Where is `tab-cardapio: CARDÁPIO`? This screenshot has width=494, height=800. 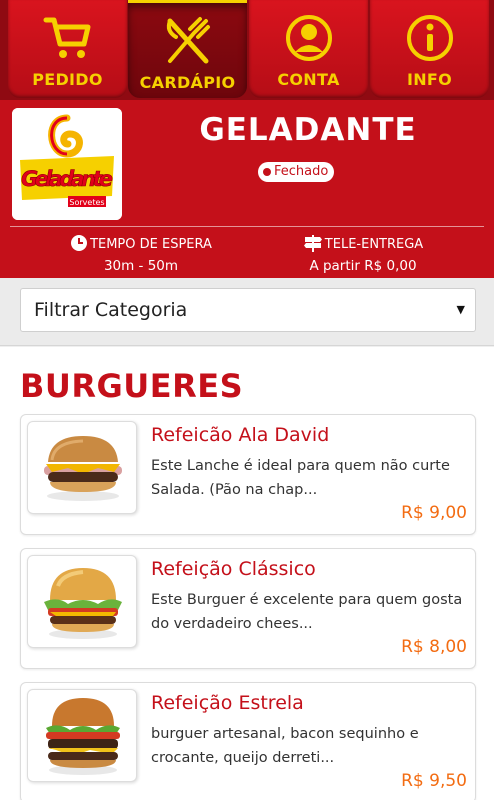 tab-cardapio: CARDÁPIO is located at coordinates (187, 49).